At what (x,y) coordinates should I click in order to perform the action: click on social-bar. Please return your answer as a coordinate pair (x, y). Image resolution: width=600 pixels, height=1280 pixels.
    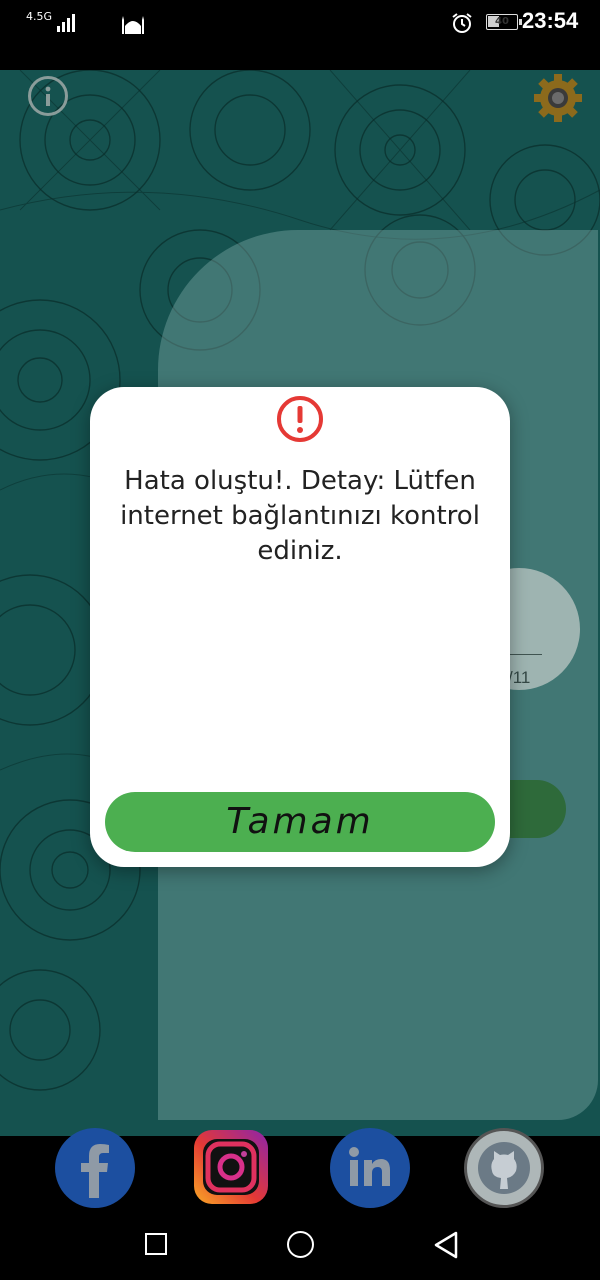
    Looking at the image, I should click on (300, 1169).